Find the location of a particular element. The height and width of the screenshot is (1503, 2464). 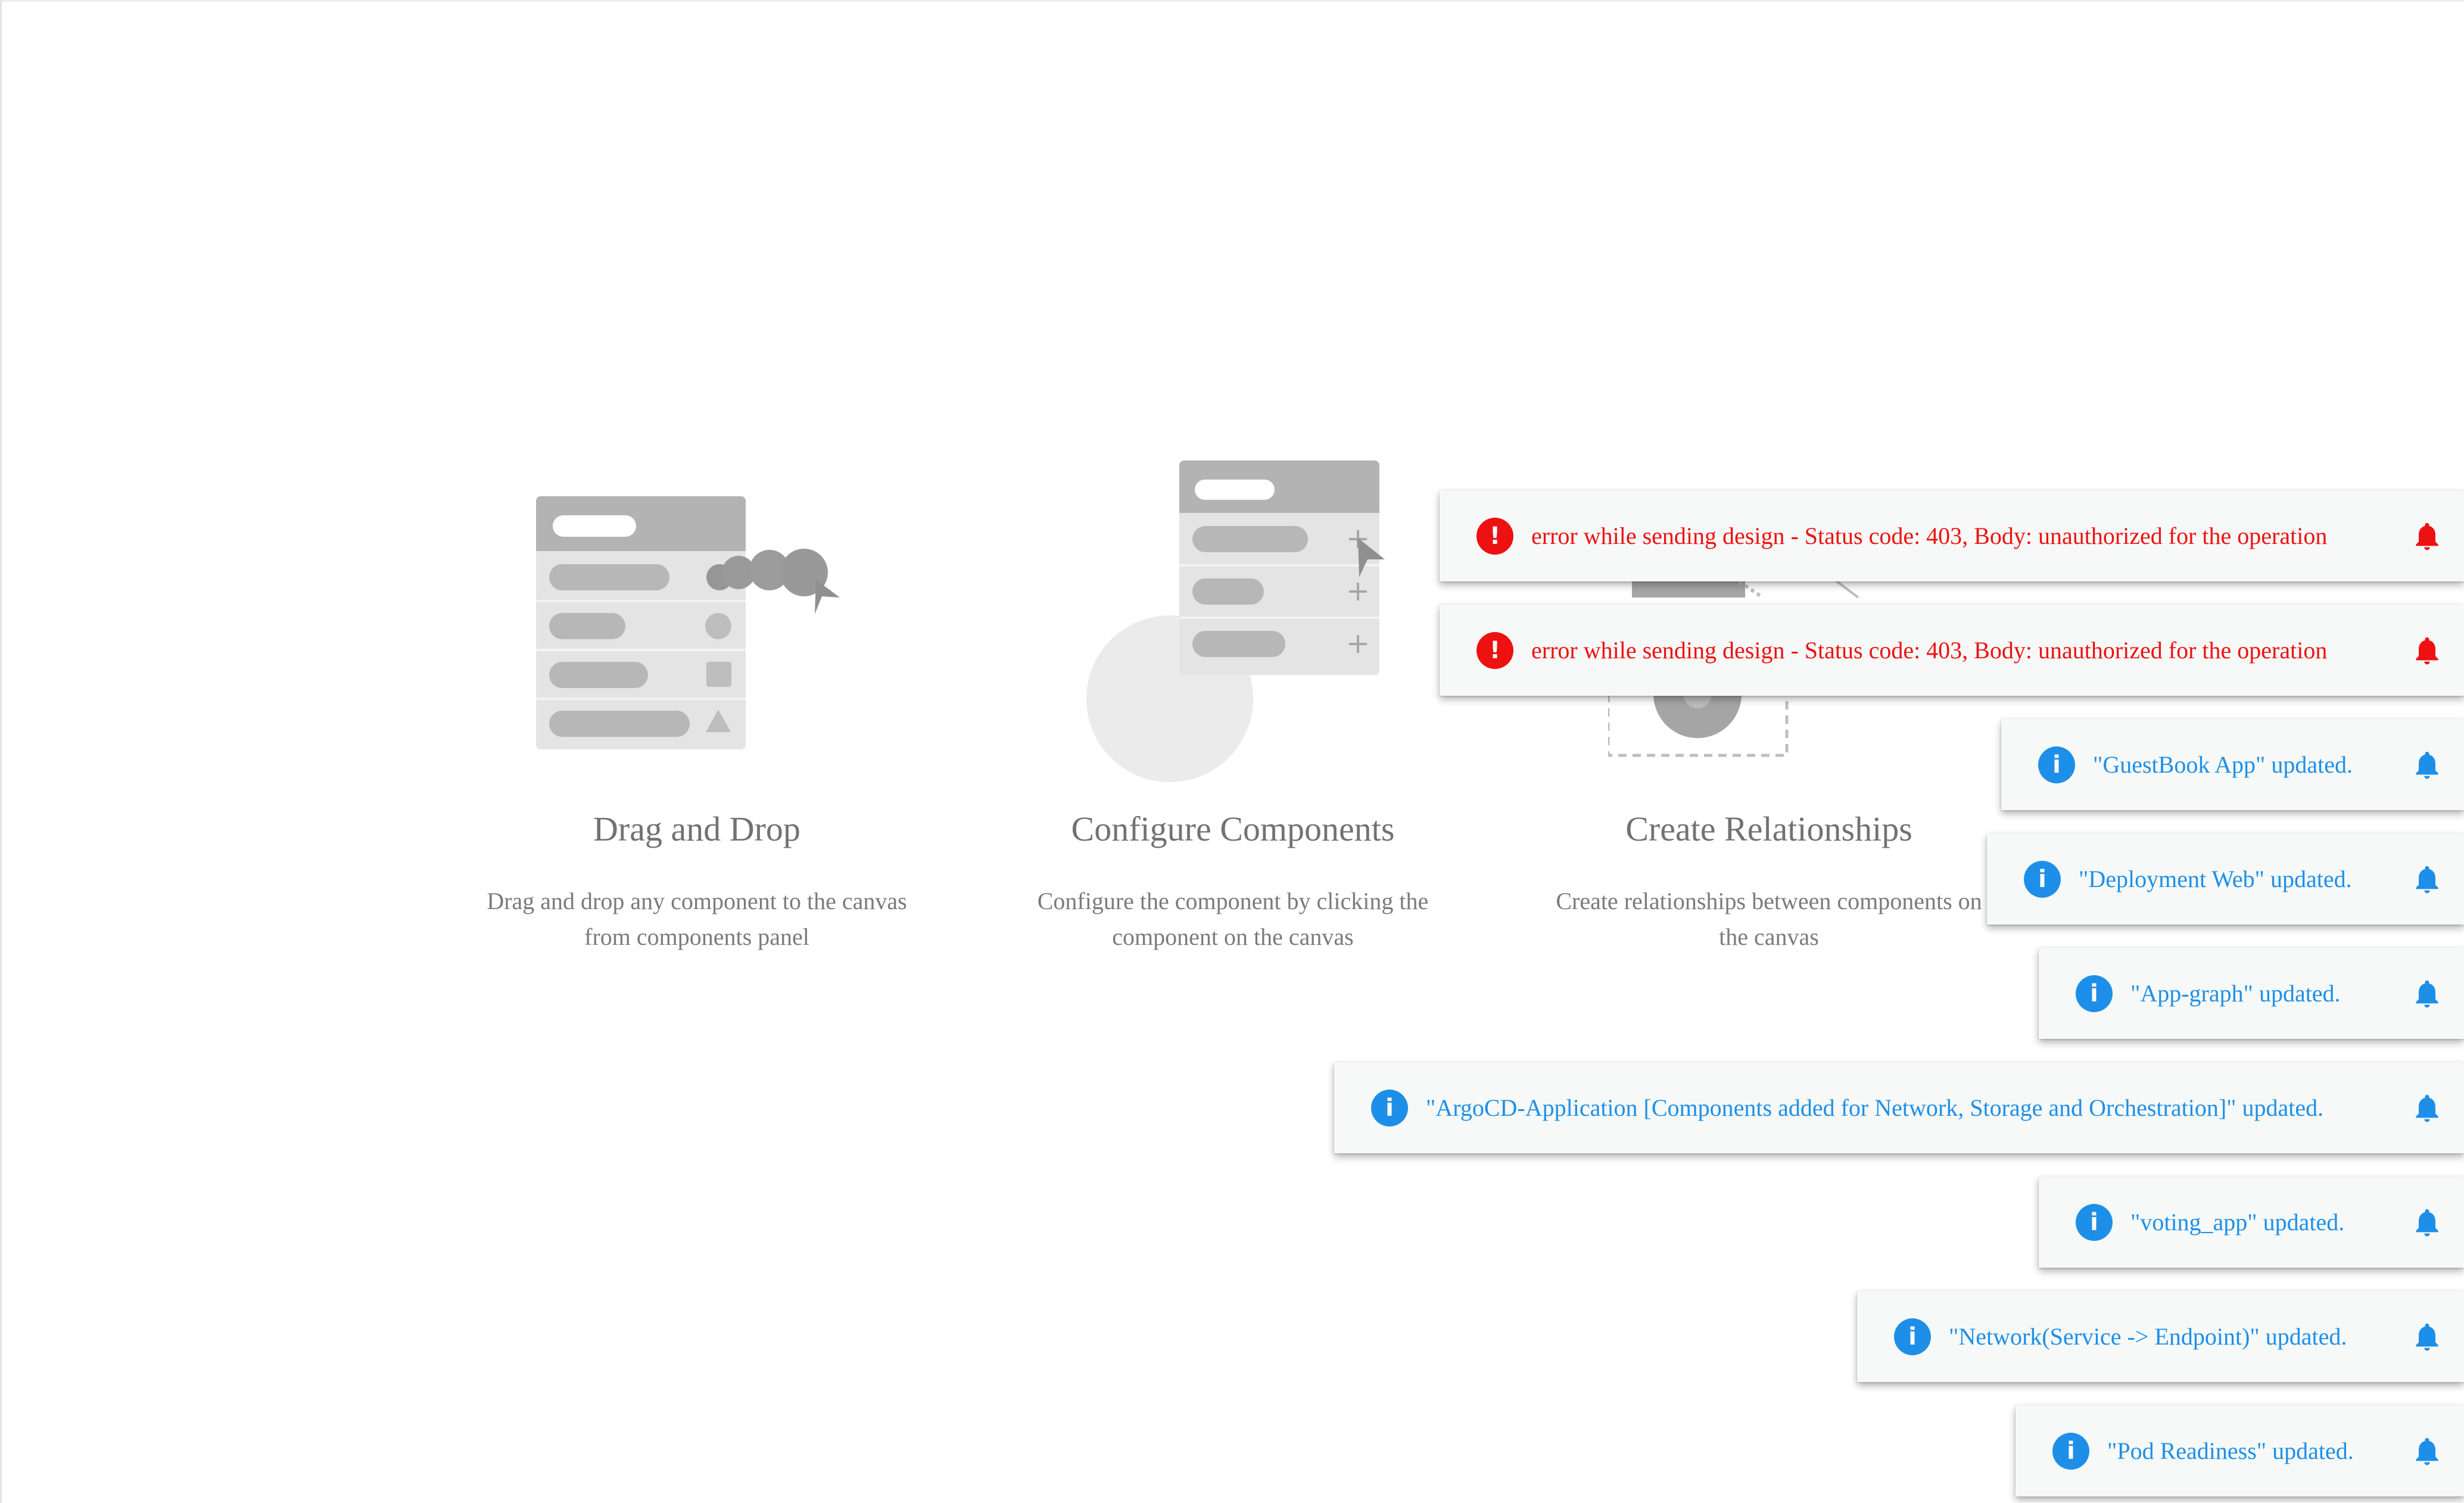

info-notification: i "App-graph" updated. is located at coordinates (2251, 993).